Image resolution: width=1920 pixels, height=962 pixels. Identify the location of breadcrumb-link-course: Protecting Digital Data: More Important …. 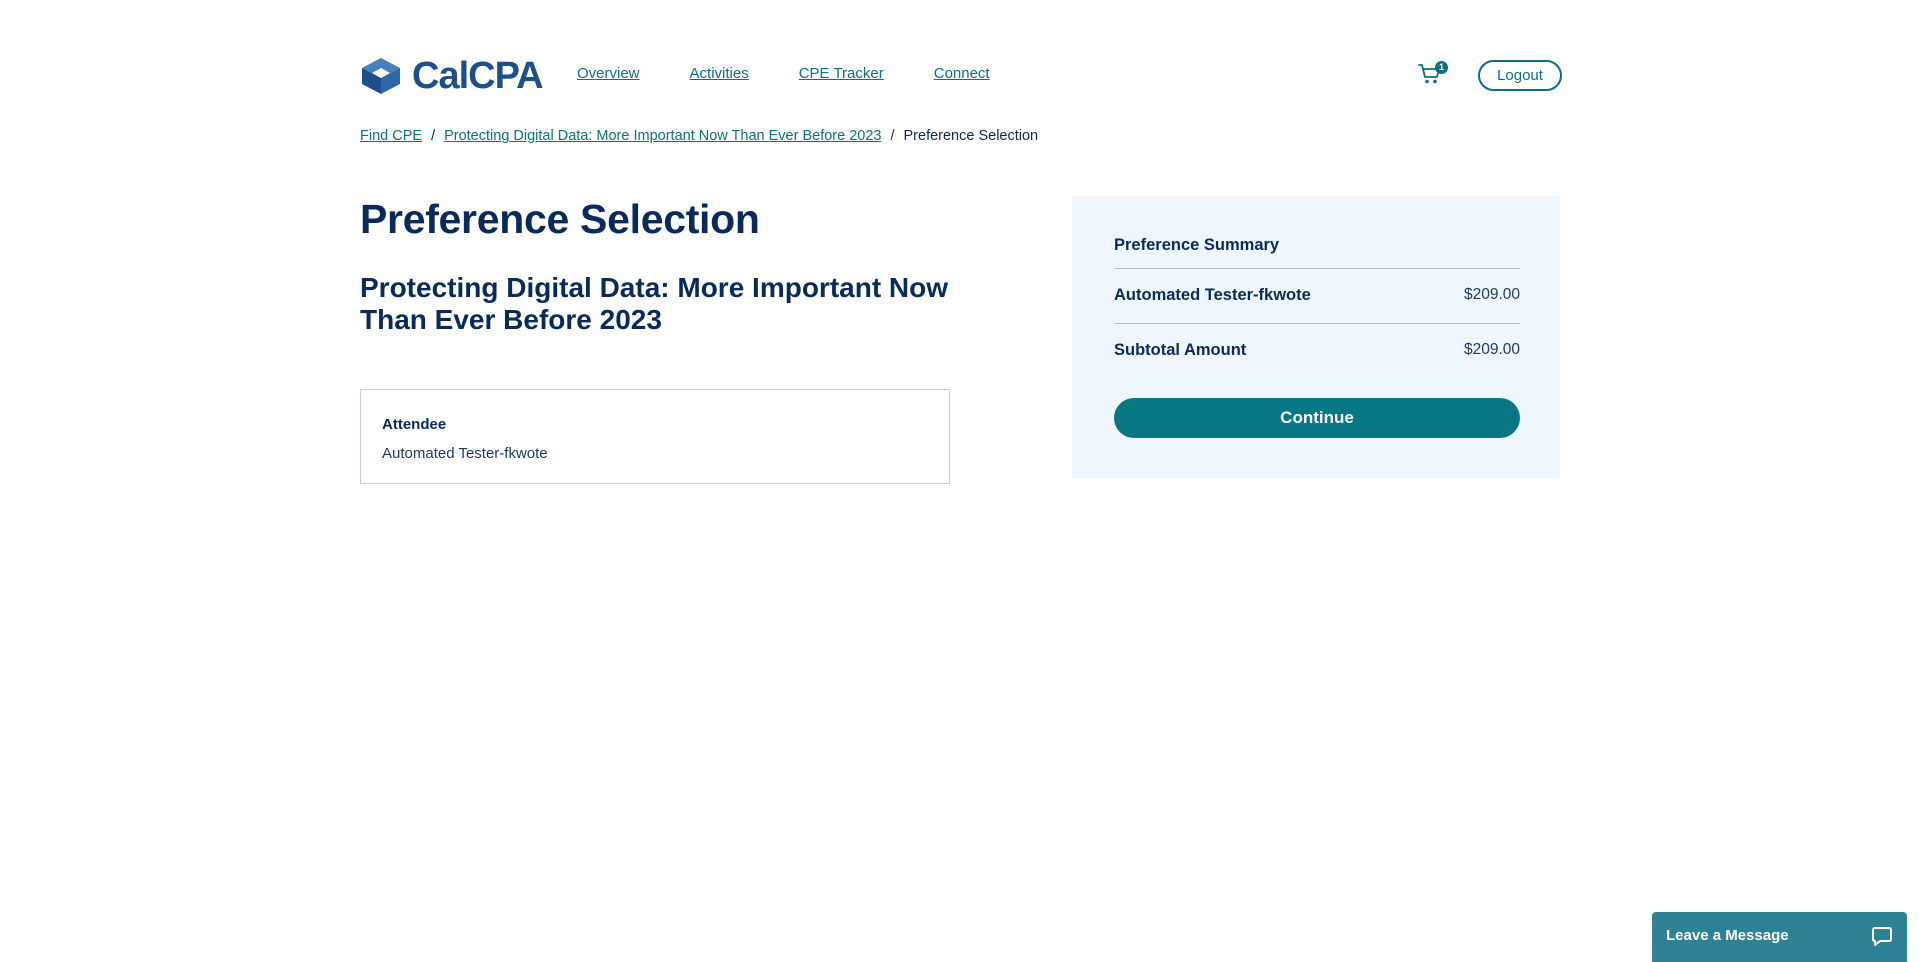
(662, 136).